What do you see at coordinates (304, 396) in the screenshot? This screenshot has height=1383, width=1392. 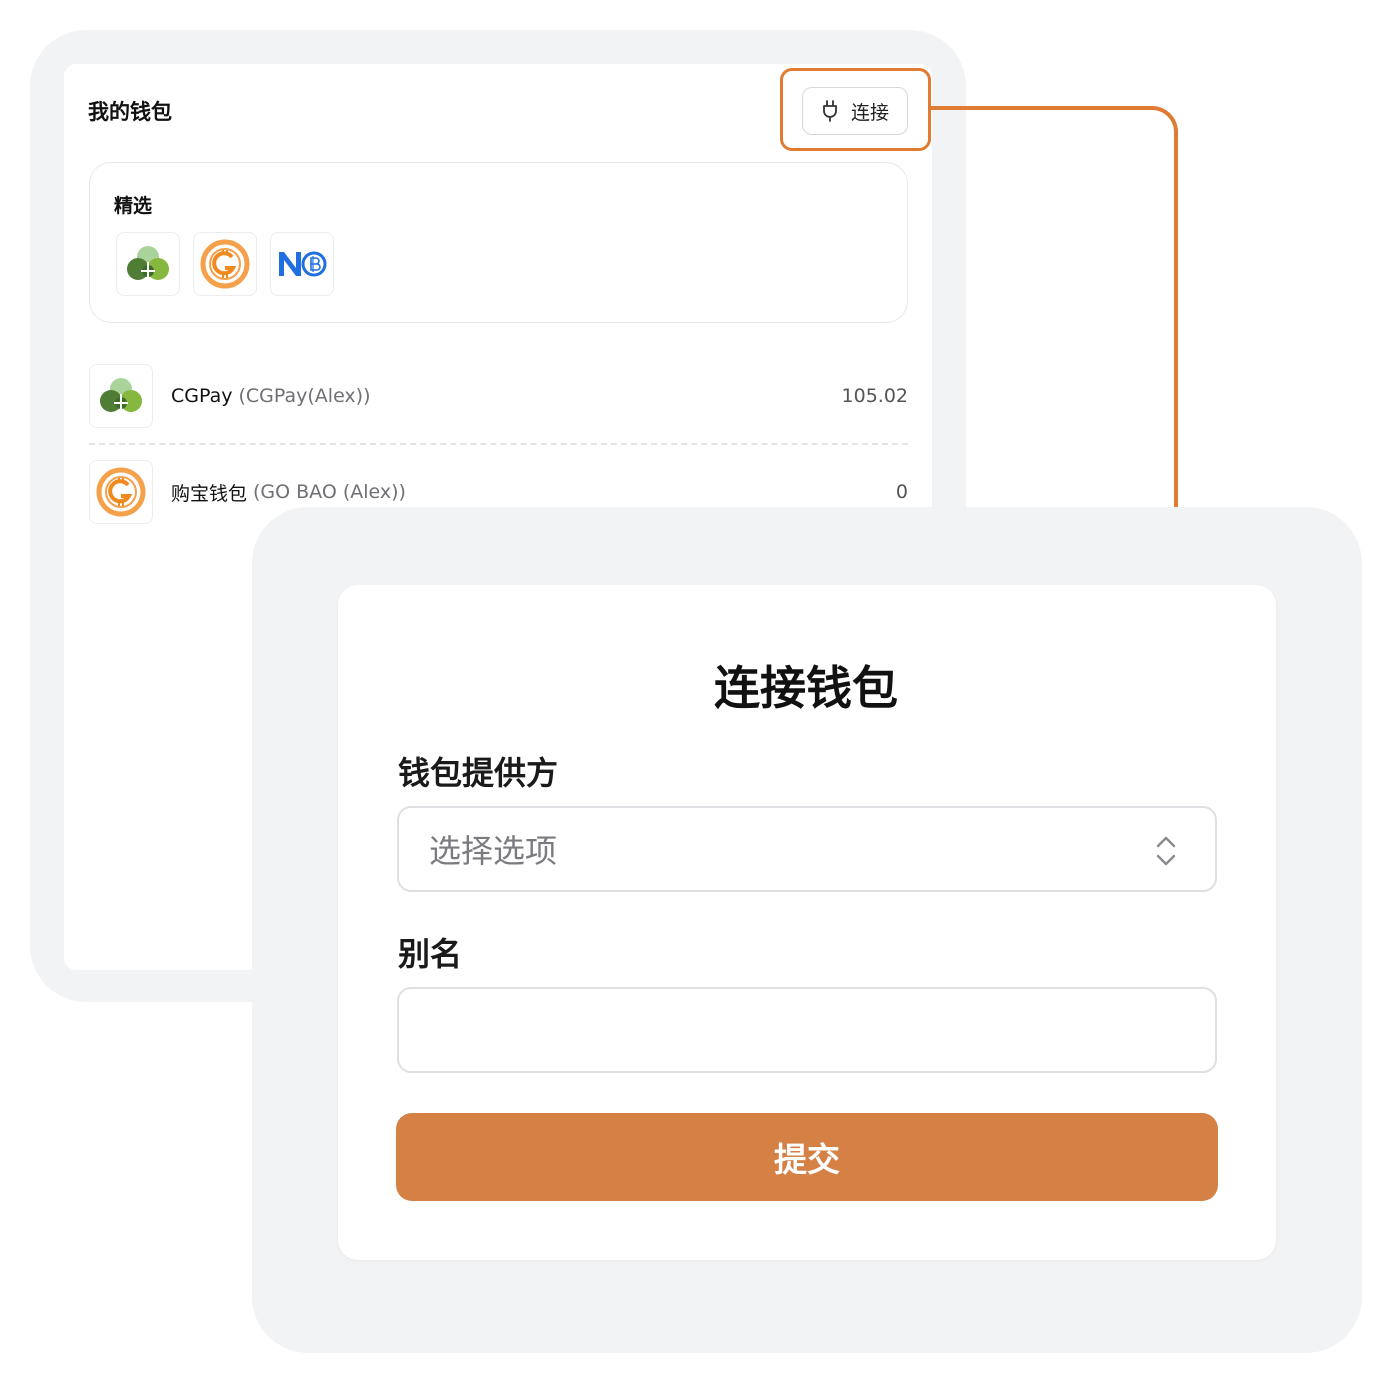 I see `wallet-account: (CGPay(Alex))` at bounding box center [304, 396].